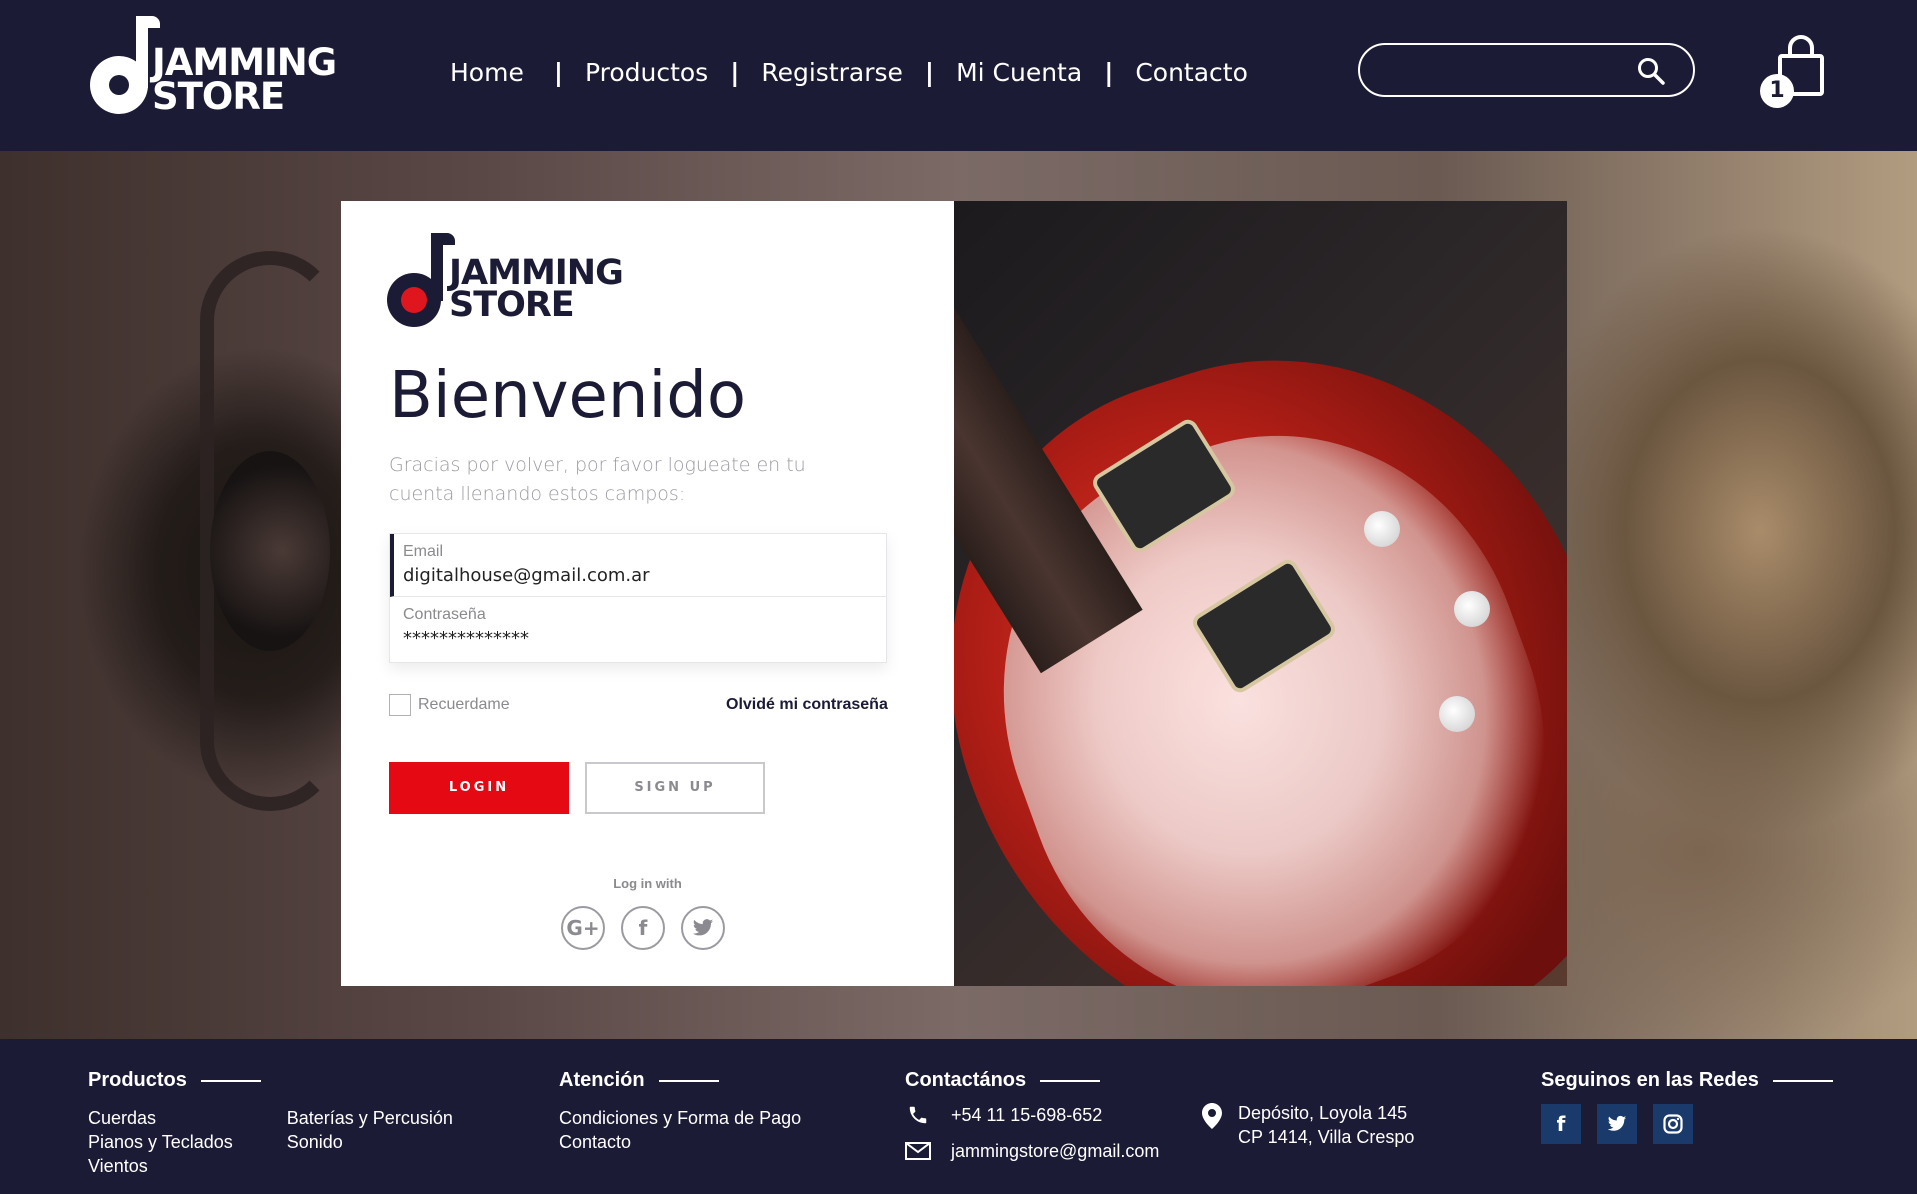 The image size is (1917, 1194). What do you see at coordinates (675, 788) in the screenshot?
I see `signup-button: SIGN UP` at bounding box center [675, 788].